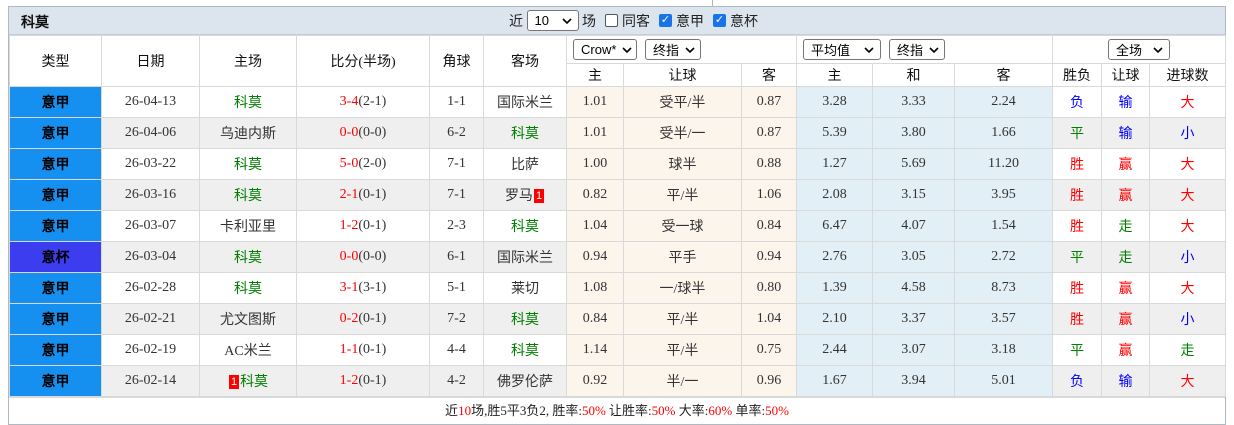 The image size is (1234, 425). I want to click on corner-cell: 6-1, so click(456, 257).